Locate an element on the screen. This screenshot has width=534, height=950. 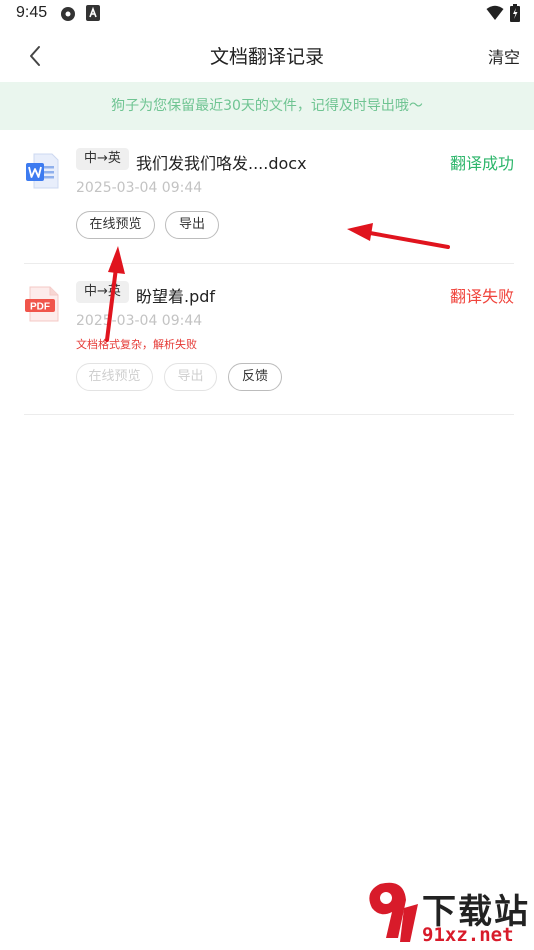
status-time: 9:45 is located at coordinates (32, 12).